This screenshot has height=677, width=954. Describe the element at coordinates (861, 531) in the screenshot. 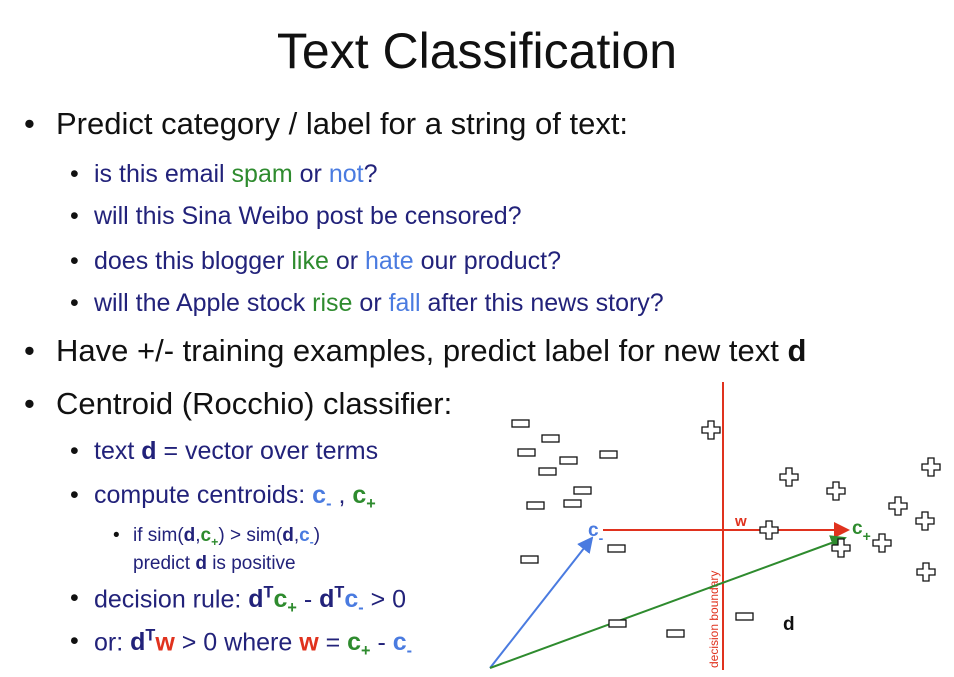

I see `c-plus-label: c+` at that location.